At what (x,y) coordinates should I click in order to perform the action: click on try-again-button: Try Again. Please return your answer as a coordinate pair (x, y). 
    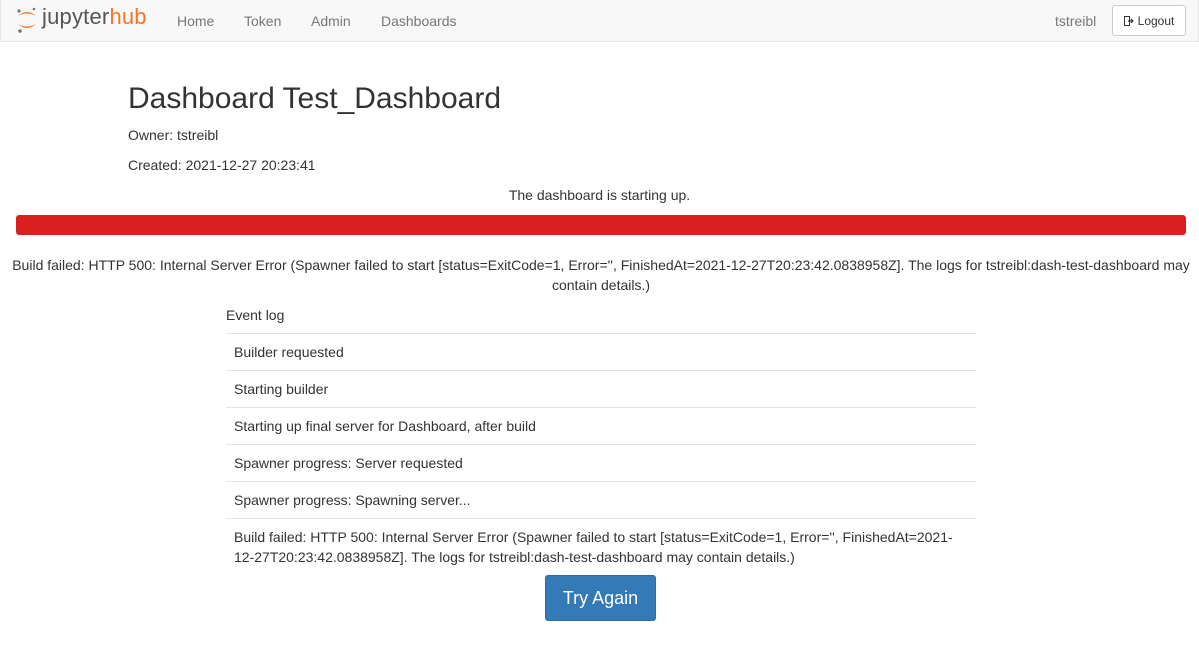
    Looking at the image, I should click on (600, 598).